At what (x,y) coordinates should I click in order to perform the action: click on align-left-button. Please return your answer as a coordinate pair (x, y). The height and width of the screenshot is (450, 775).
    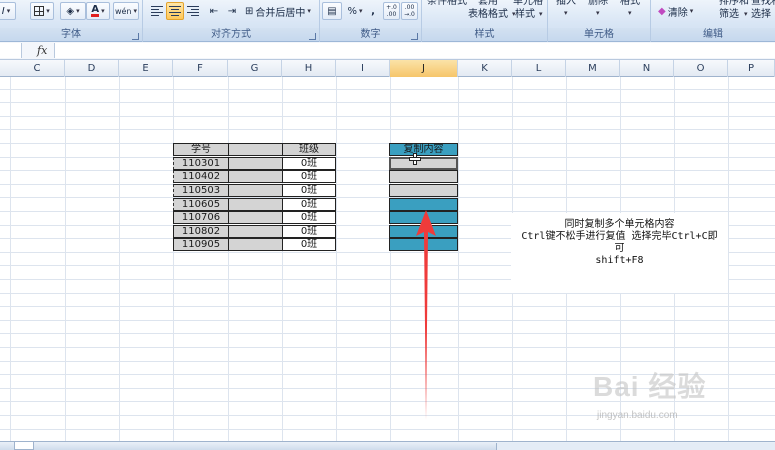
    Looking at the image, I should click on (157, 11).